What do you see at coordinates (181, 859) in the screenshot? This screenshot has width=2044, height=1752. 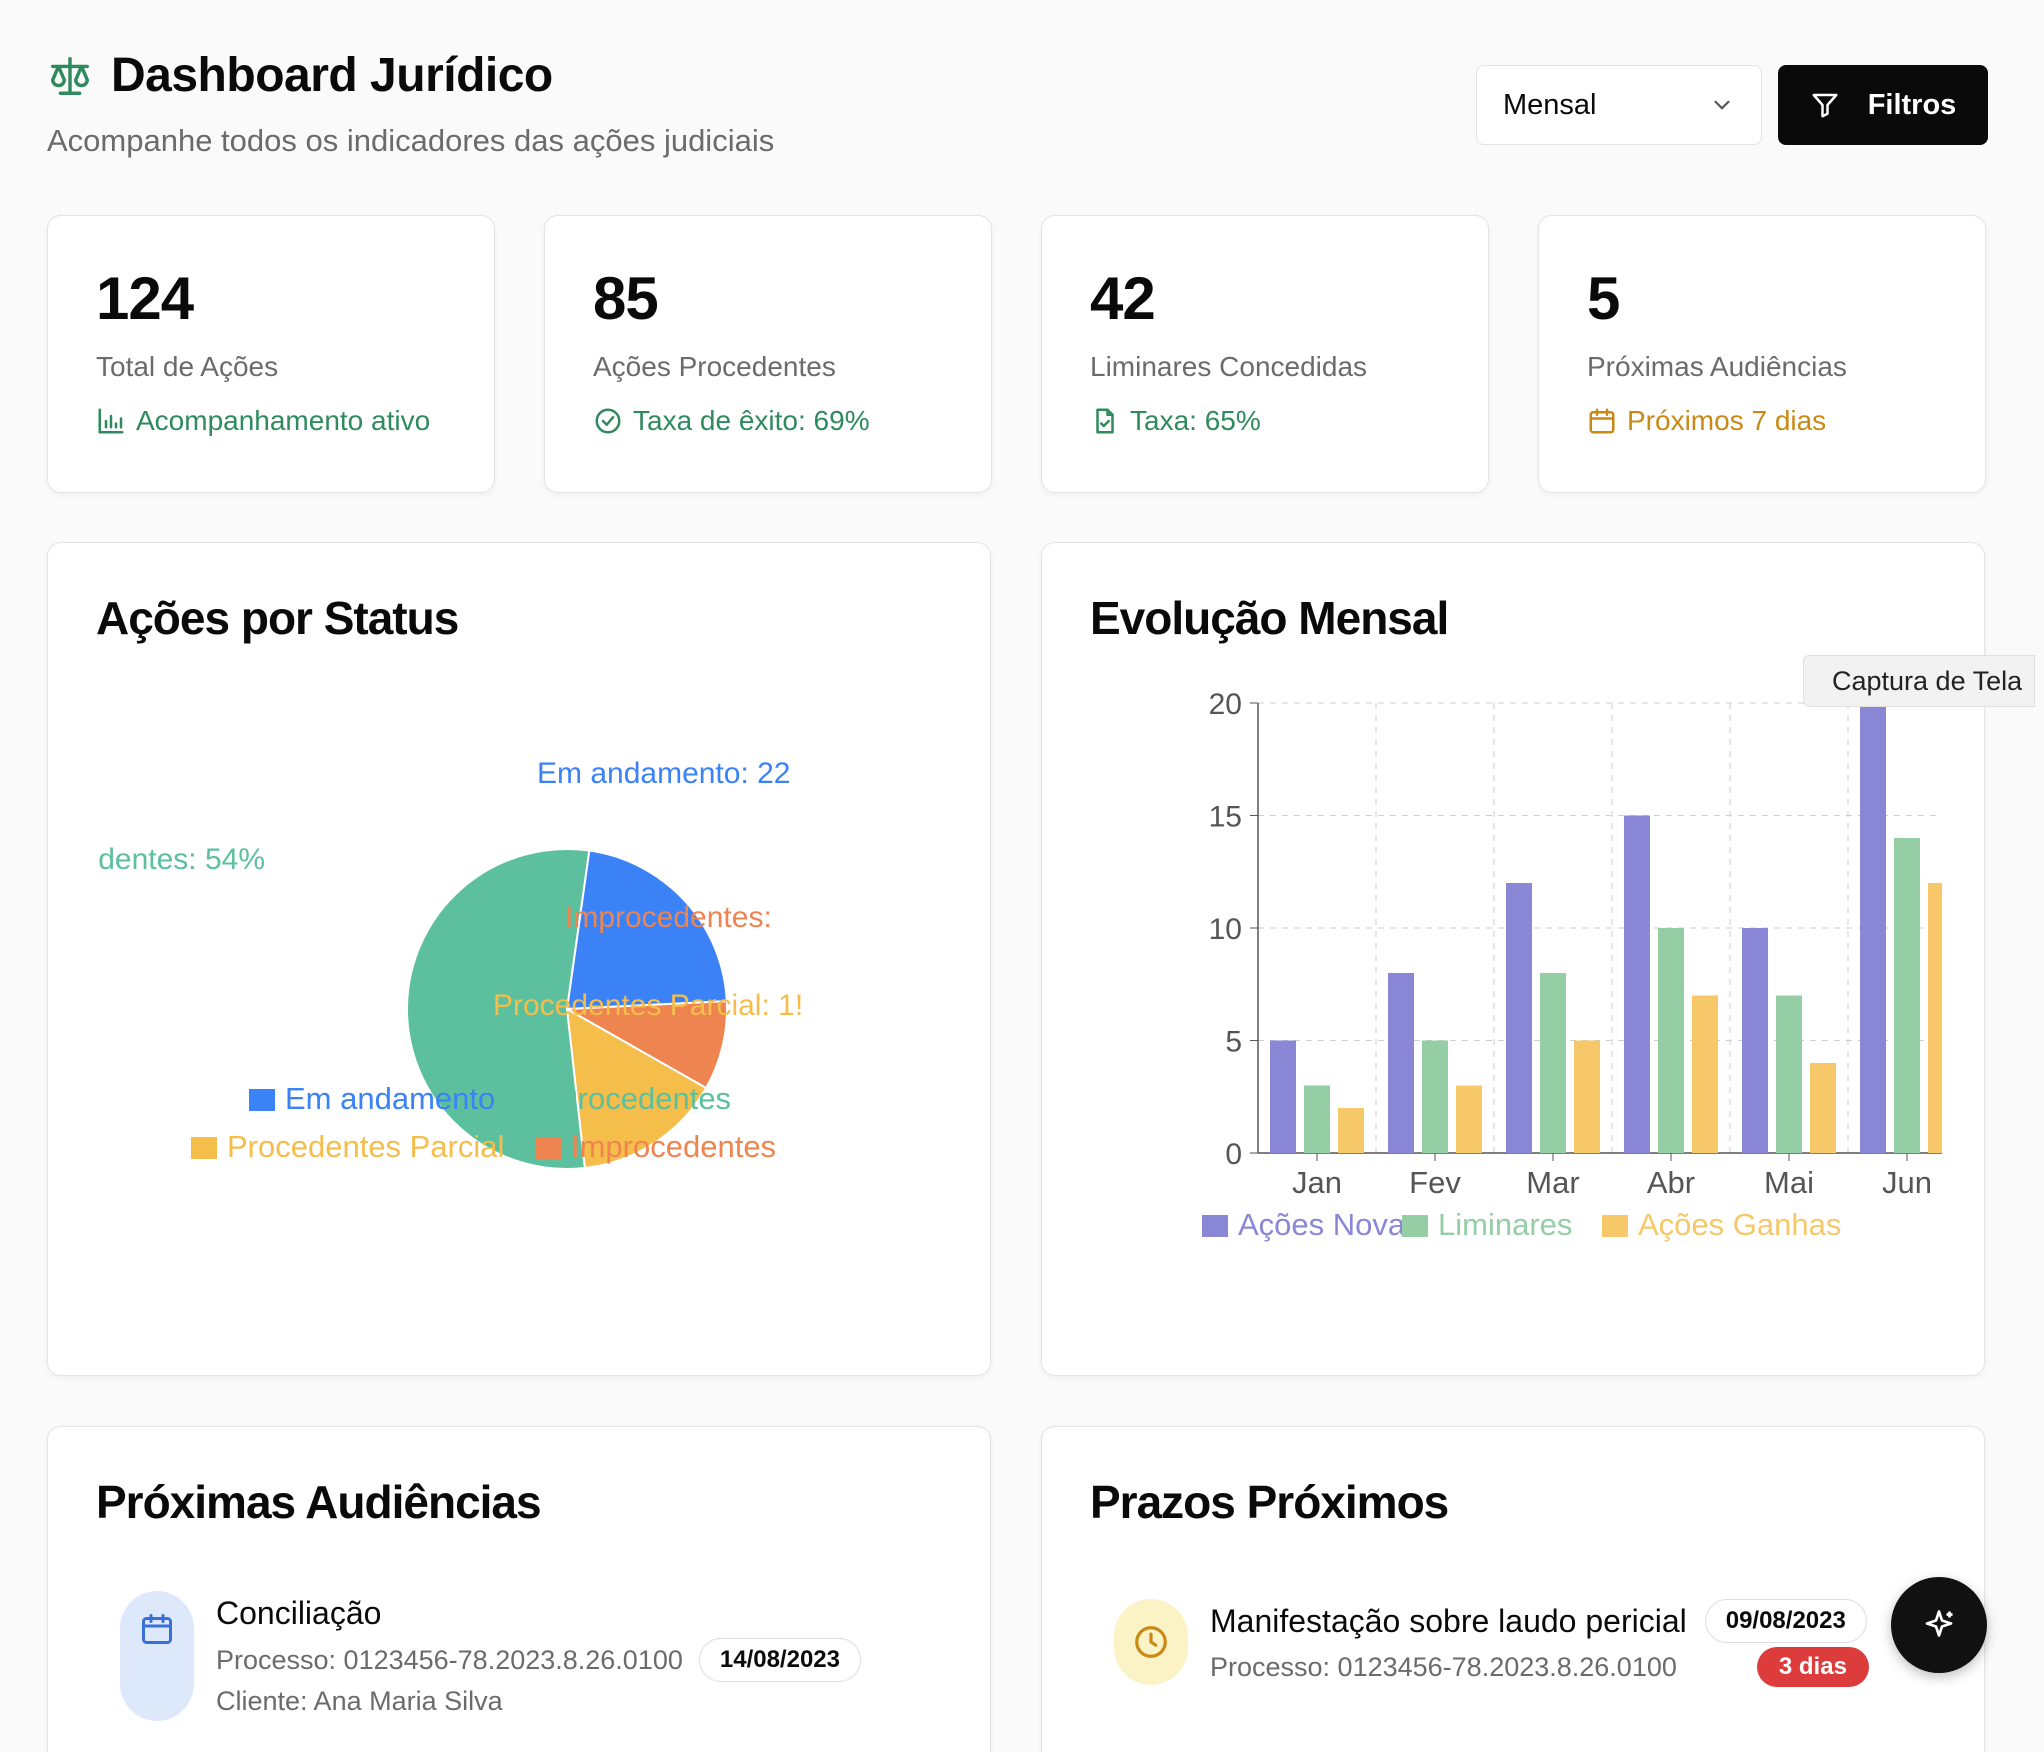 I see `pie-slice-label: ocedentes: 54%` at bounding box center [181, 859].